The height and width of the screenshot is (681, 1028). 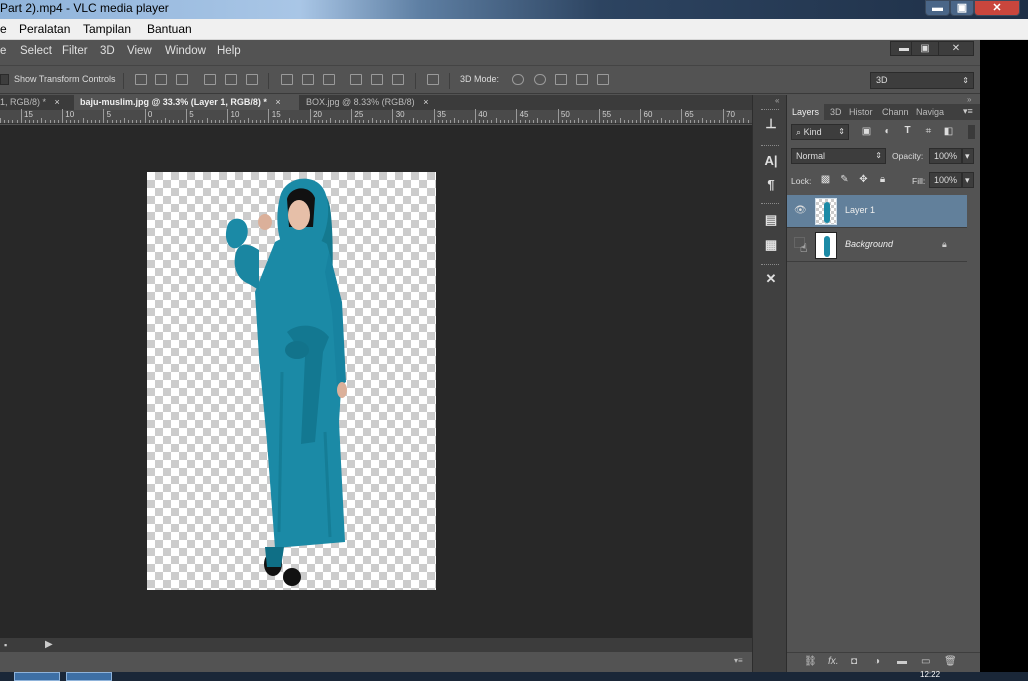 What do you see at coordinates (806, 112) in the screenshot?
I see `tab-layers: Layers` at bounding box center [806, 112].